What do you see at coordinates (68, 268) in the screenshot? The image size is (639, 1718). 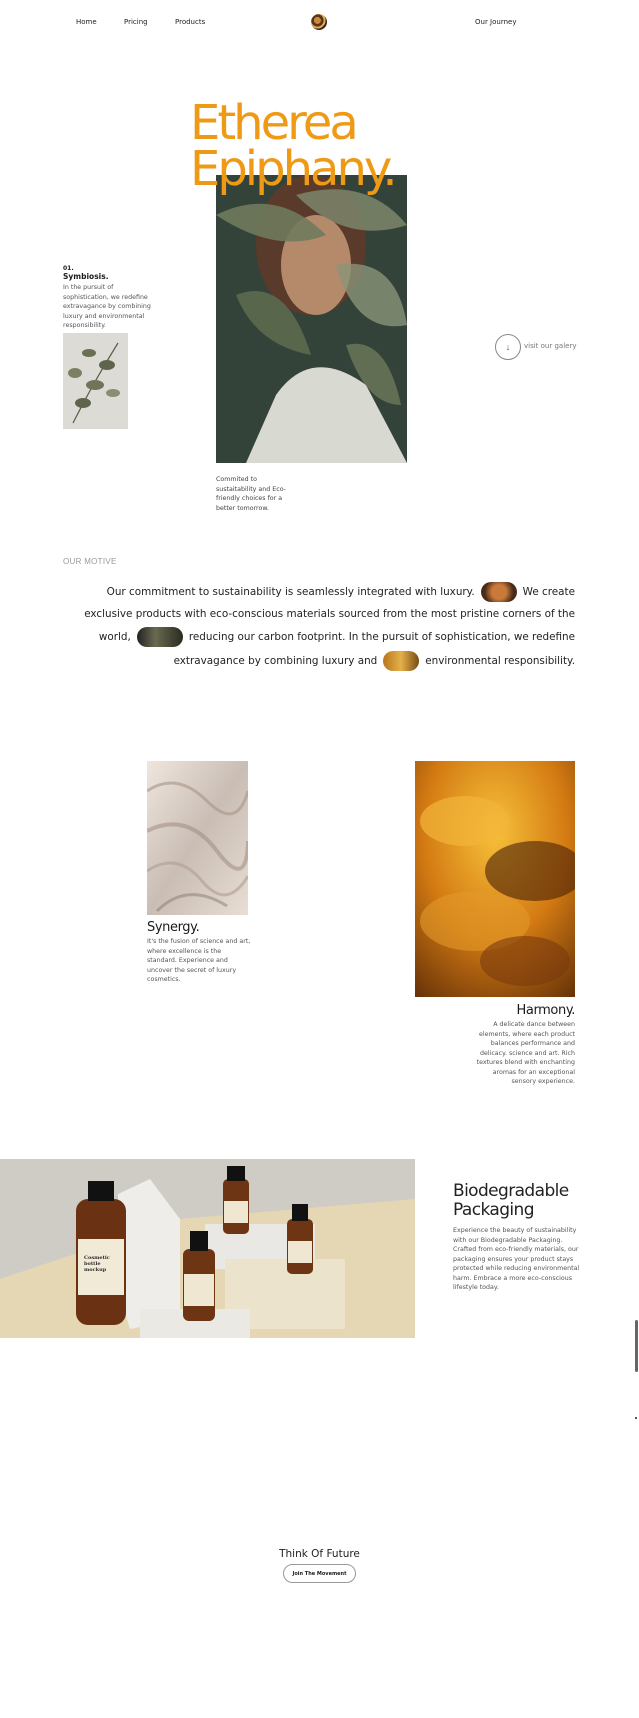 I see `section-number: 01.` at bounding box center [68, 268].